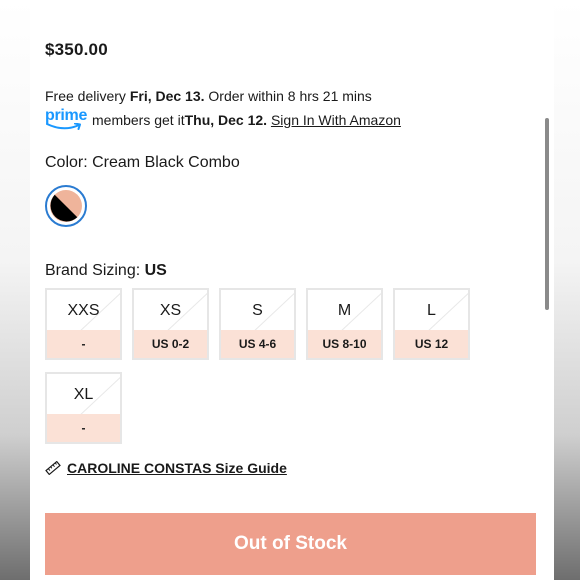 This screenshot has width=580, height=580. Describe the element at coordinates (83, 324) in the screenshot. I see `size-option-xxs: XXS -` at that location.